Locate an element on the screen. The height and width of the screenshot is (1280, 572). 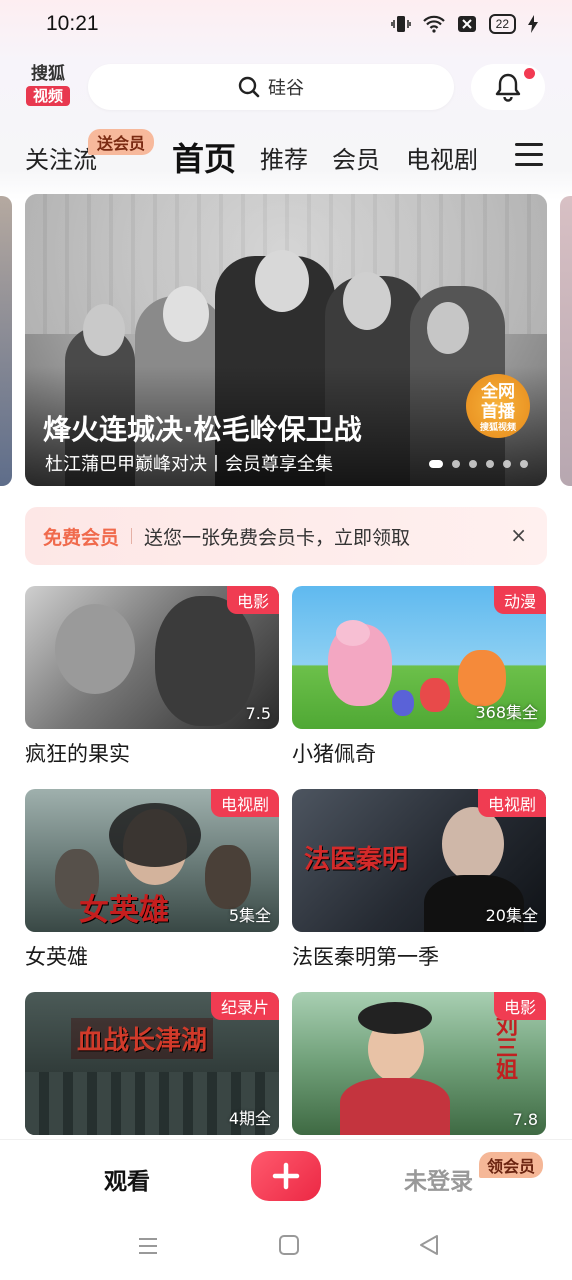
video-card: 女英雄 电视剧 5集全 女英雄 is located at coordinates (152, 880).